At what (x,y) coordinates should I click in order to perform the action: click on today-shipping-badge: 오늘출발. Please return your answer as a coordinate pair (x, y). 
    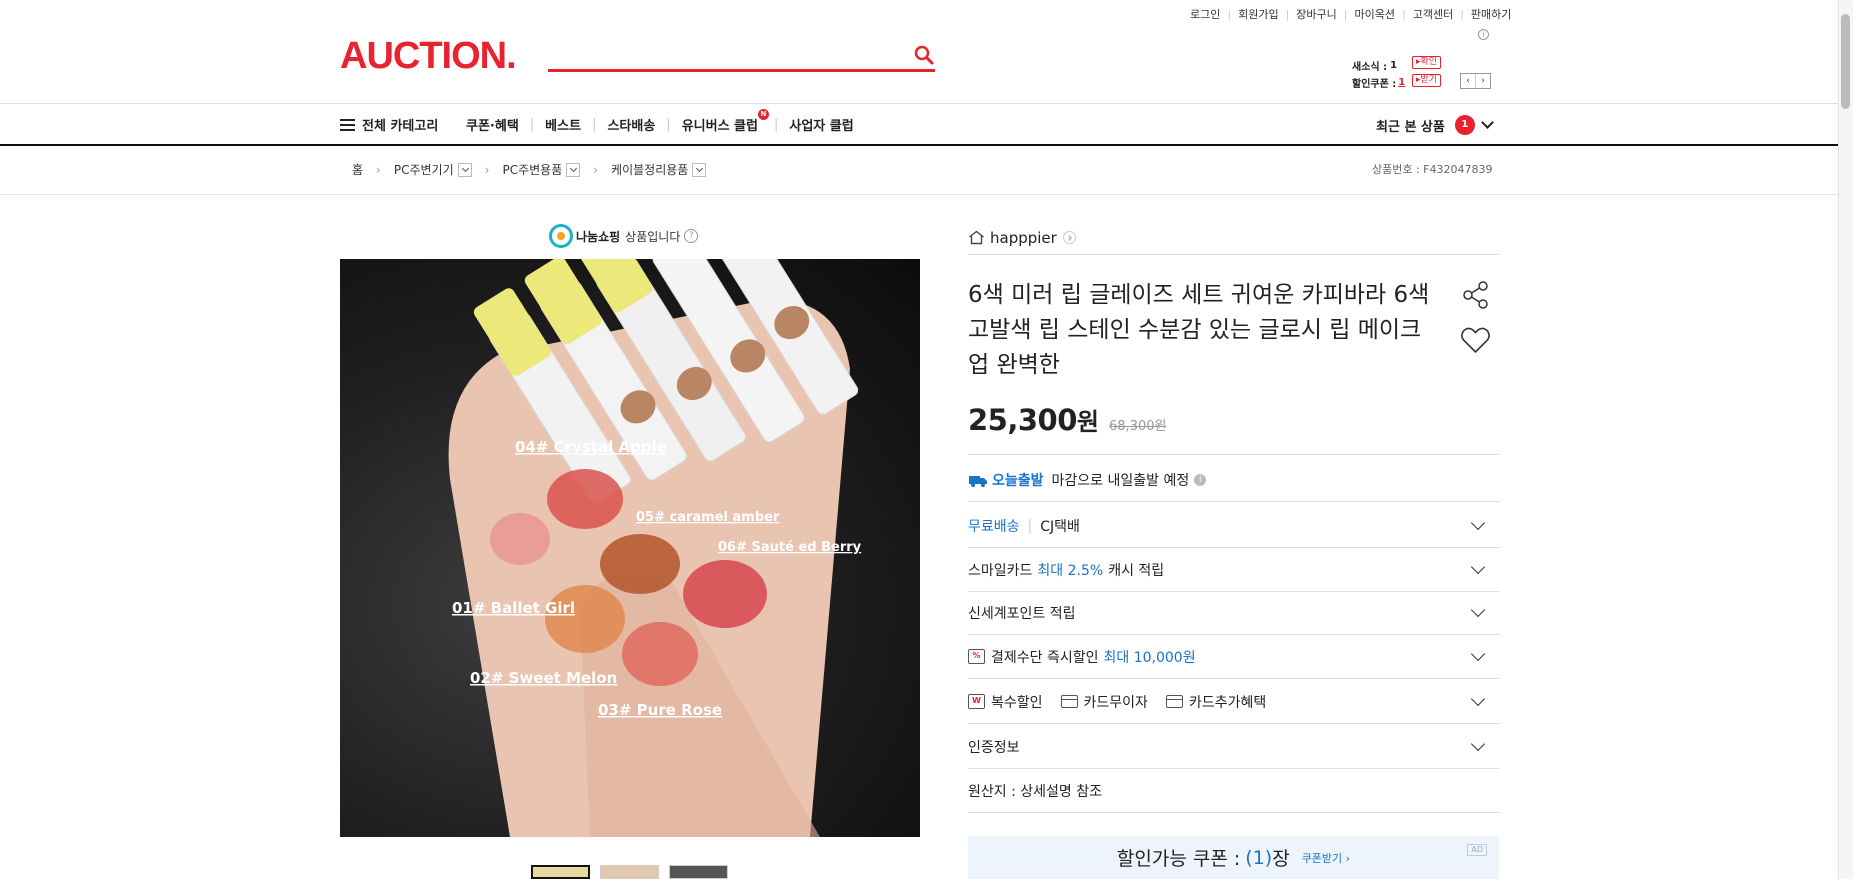
    Looking at the image, I should click on (1018, 480).